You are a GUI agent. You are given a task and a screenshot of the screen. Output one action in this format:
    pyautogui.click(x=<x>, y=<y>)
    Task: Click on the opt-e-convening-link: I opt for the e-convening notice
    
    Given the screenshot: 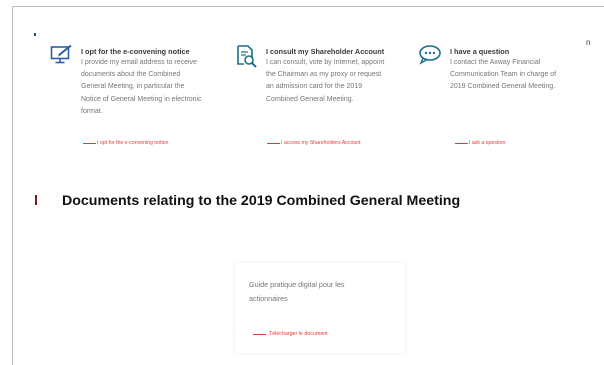 What is the action you would take?
    pyautogui.click(x=125, y=143)
    